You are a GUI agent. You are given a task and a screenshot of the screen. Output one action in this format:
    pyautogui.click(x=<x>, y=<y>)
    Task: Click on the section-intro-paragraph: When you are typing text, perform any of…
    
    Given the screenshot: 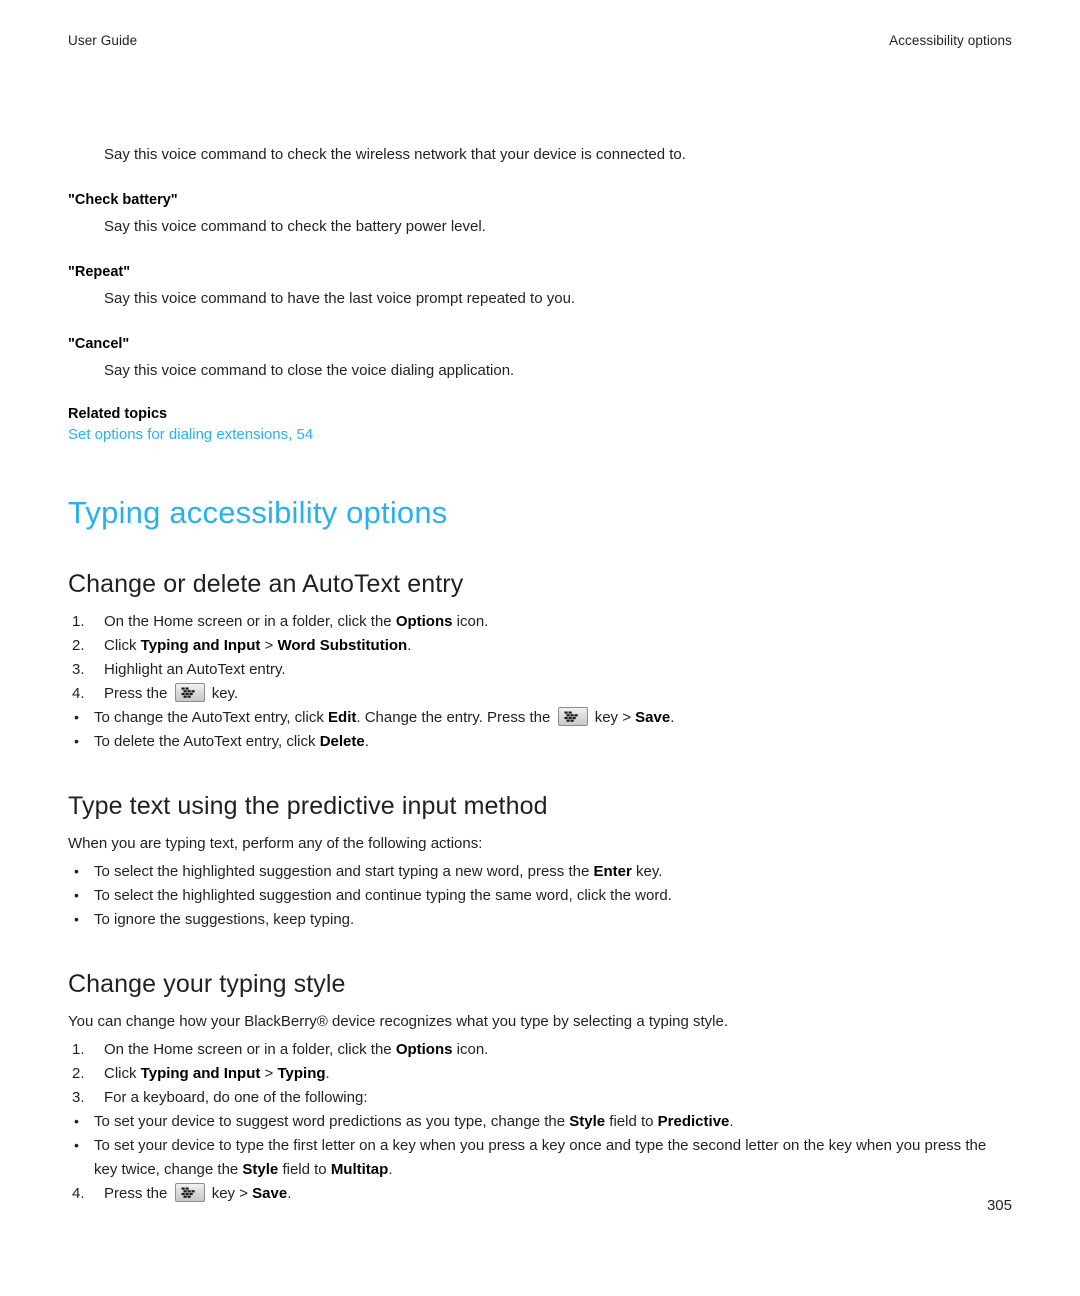 What is the action you would take?
    pyautogui.click(x=275, y=843)
    